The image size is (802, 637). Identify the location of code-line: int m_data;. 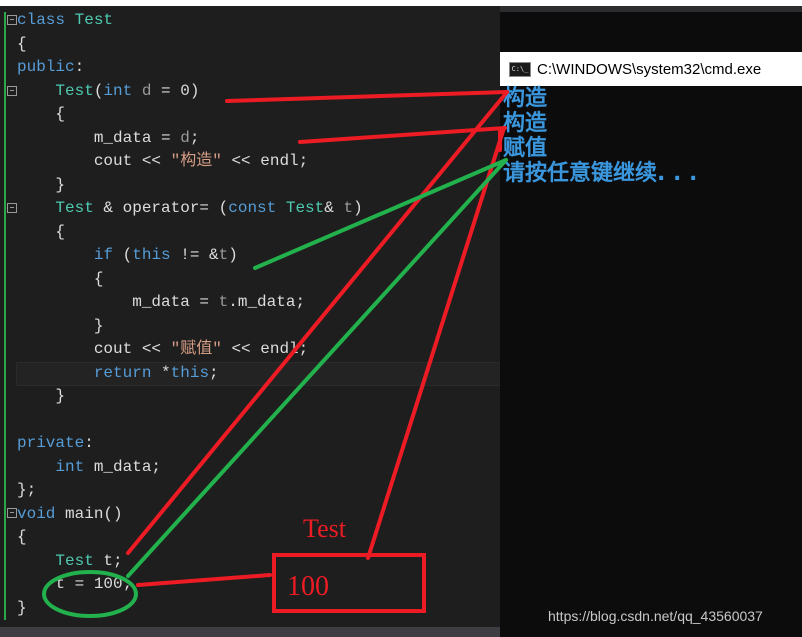
(89, 467).